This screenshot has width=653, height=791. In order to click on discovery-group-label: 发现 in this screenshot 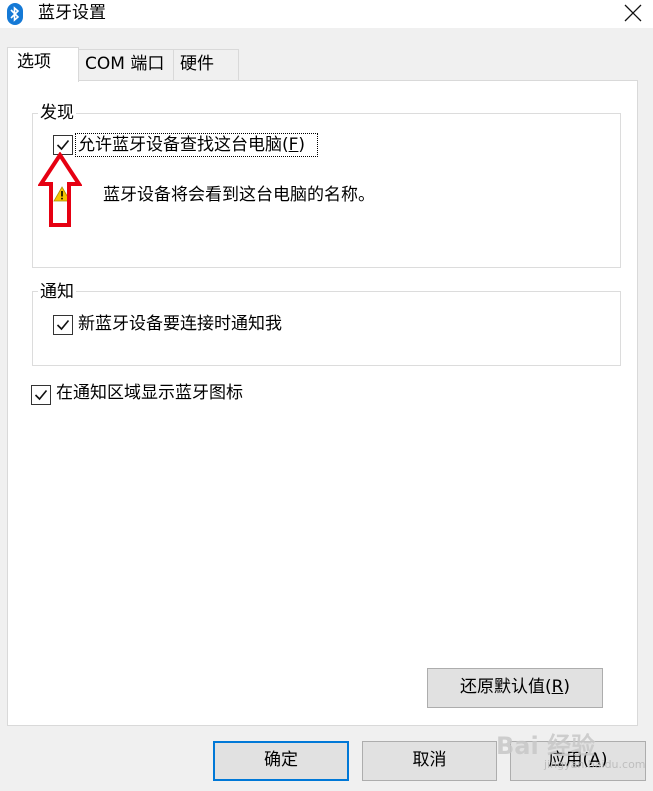, I will do `click(57, 113)`.